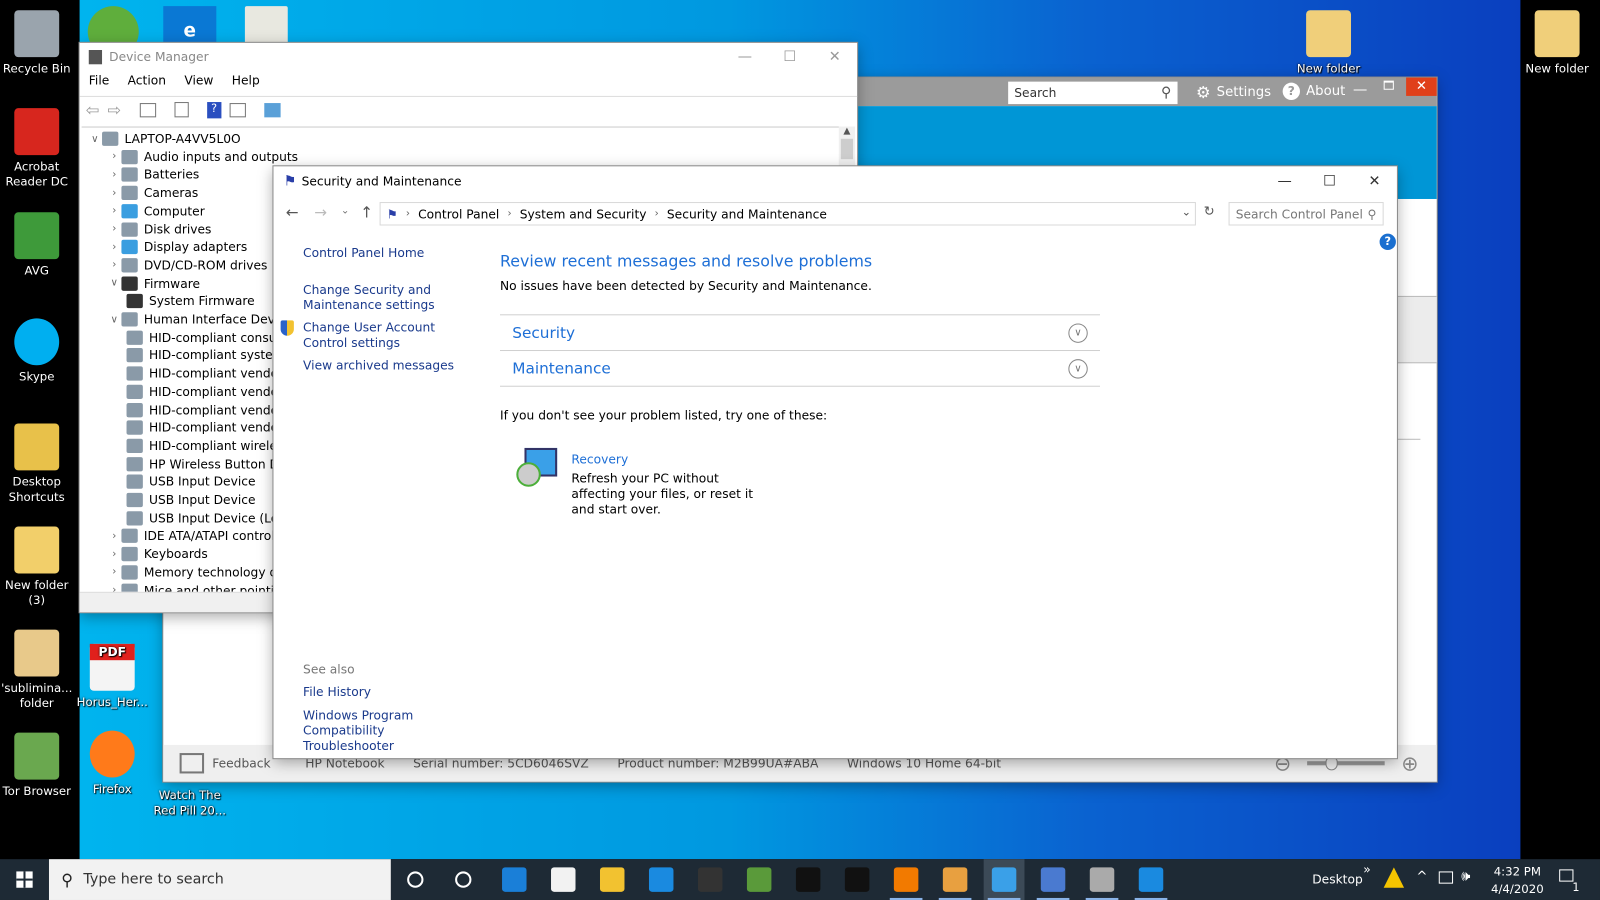 This screenshot has height=900, width=1600. What do you see at coordinates (1421, 86) in the screenshot?
I see `hp-close-button: ✕` at bounding box center [1421, 86].